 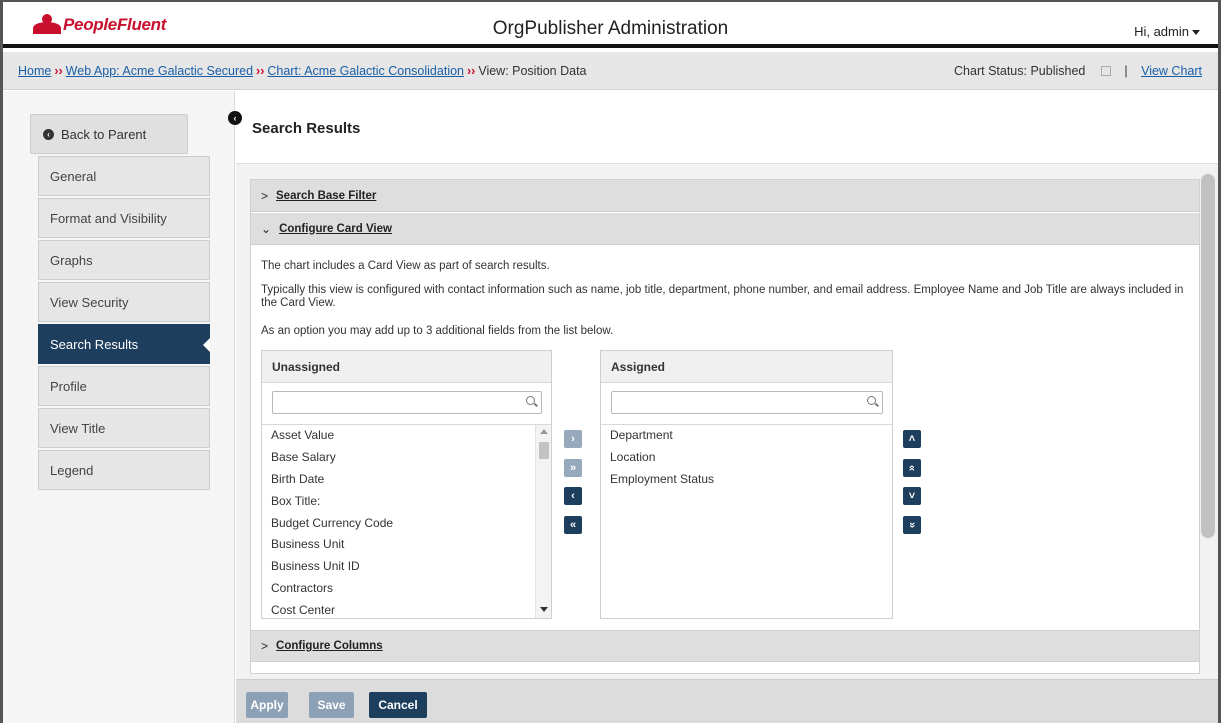 What do you see at coordinates (78, 428) in the screenshot?
I see `sidebar-item-label: View Title` at bounding box center [78, 428].